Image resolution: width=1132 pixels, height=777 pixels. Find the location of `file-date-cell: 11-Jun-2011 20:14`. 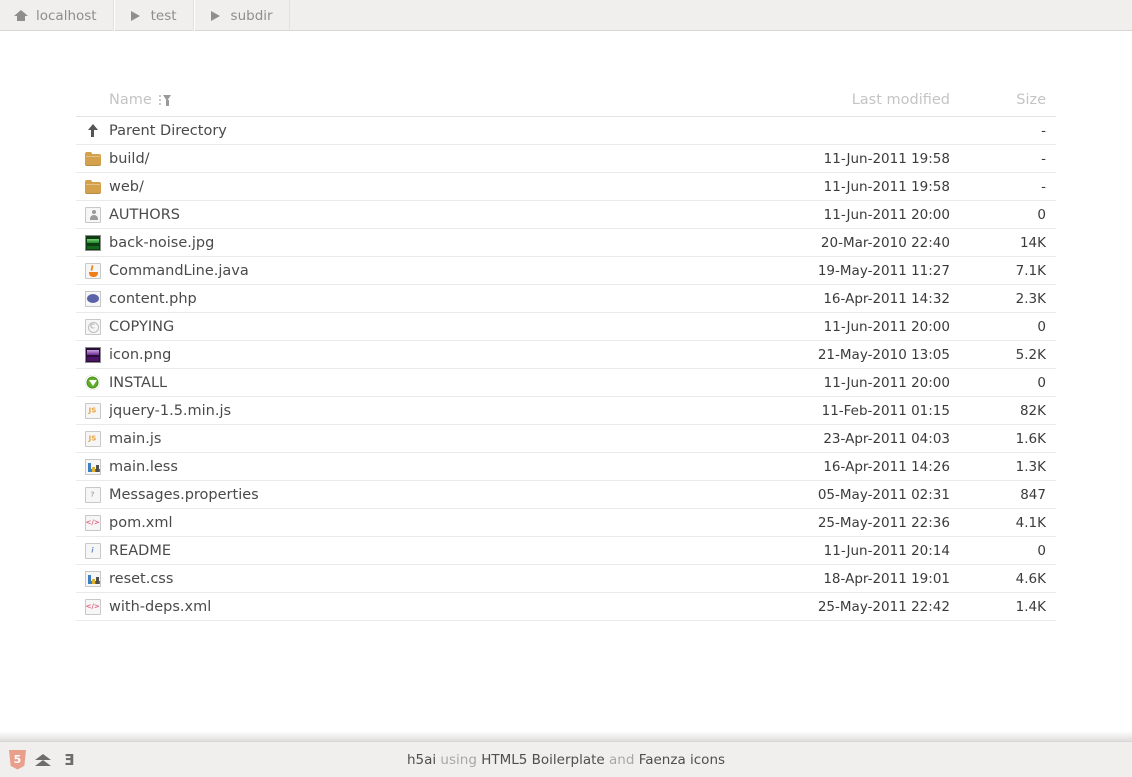

file-date-cell: 11-Jun-2011 20:14 is located at coordinates (886, 550).